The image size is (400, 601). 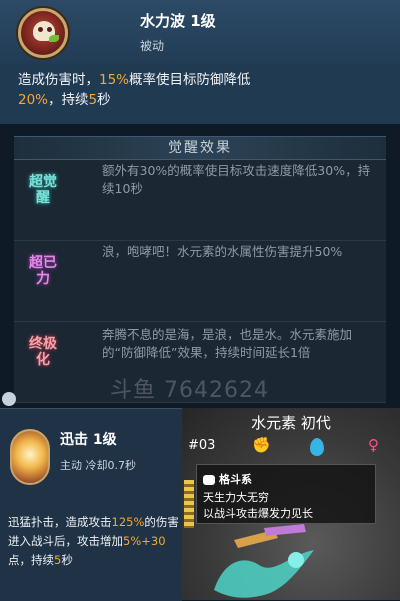 I want to click on awaken-row-1: 超觉醒 额外有30%的概率使目标攻击速度降低30%，持续10秒, so click(x=200, y=200).